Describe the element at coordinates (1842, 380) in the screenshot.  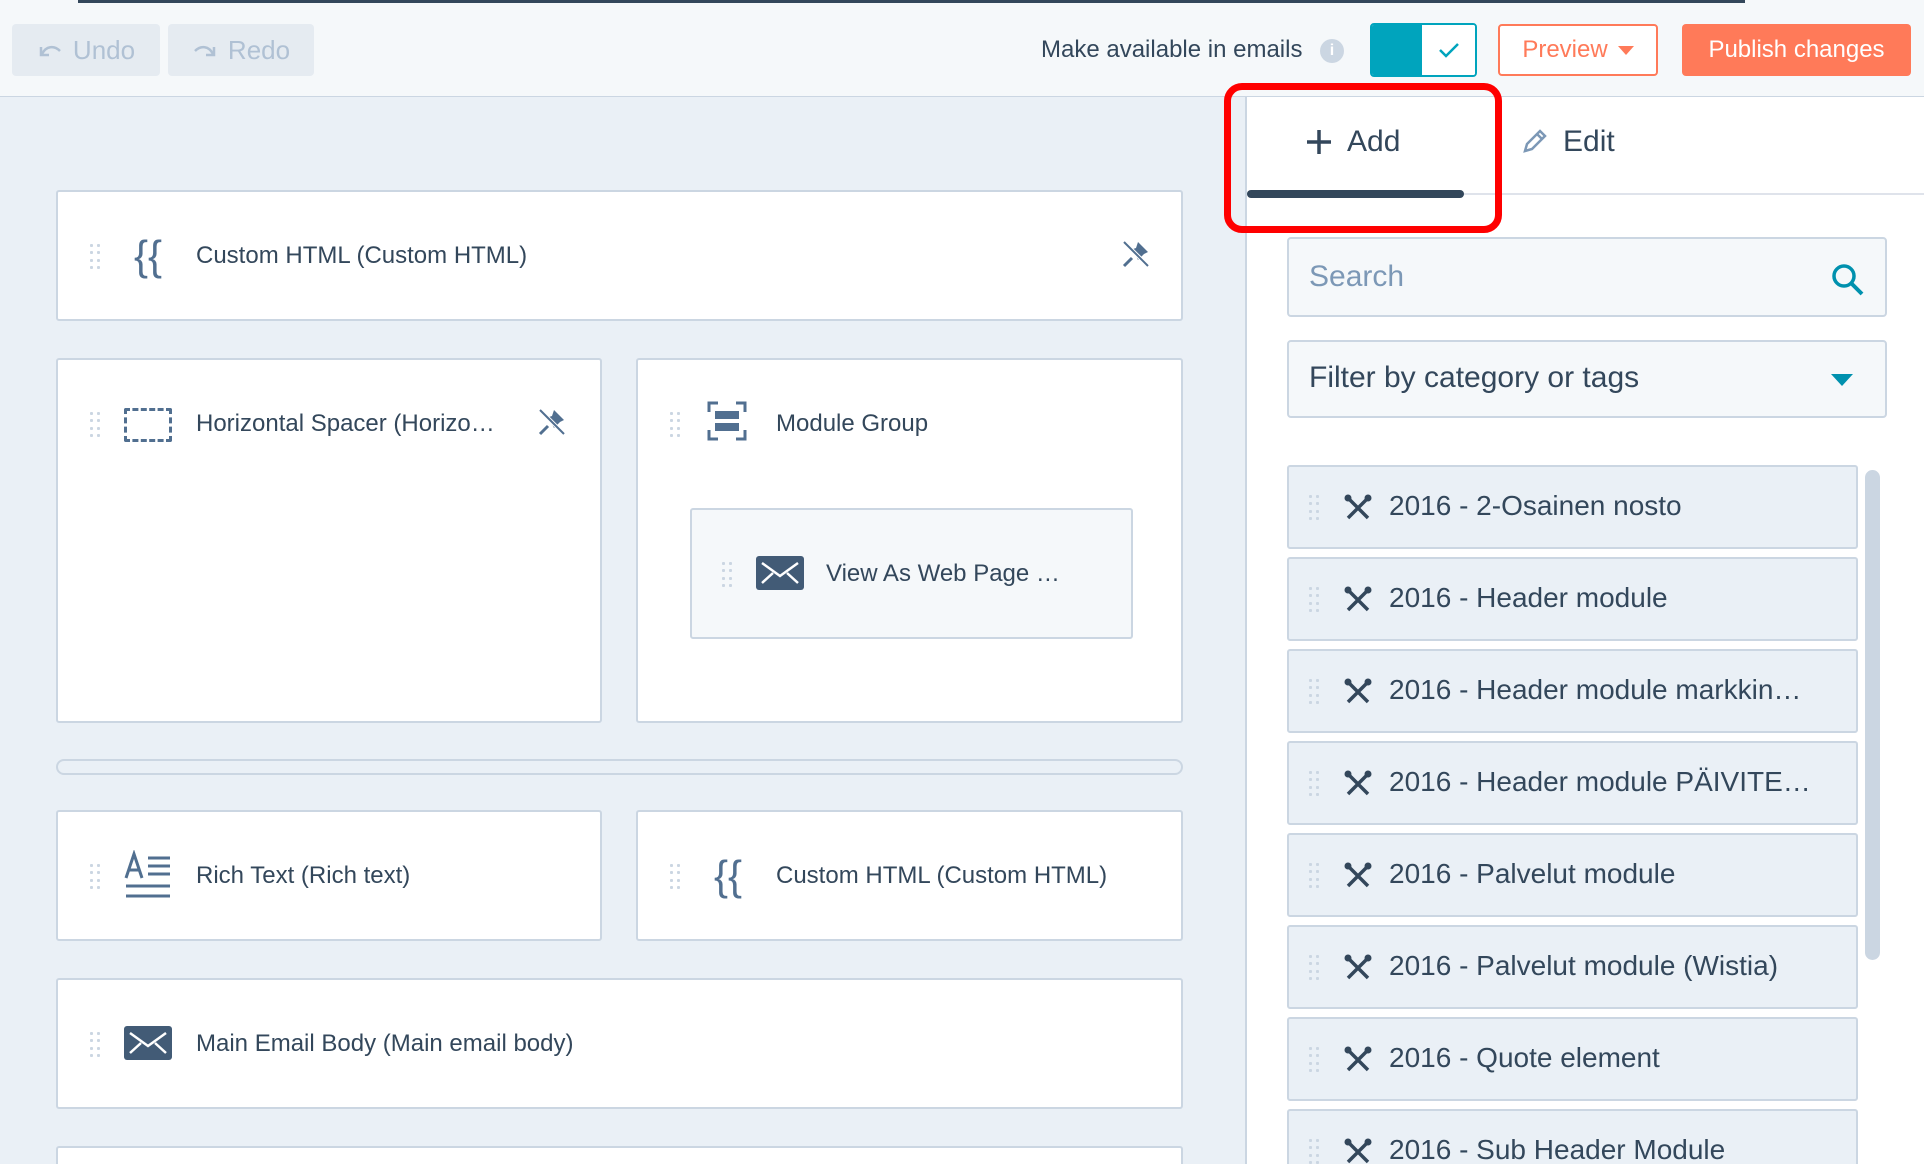
I see `dropdown-caret-icon` at that location.